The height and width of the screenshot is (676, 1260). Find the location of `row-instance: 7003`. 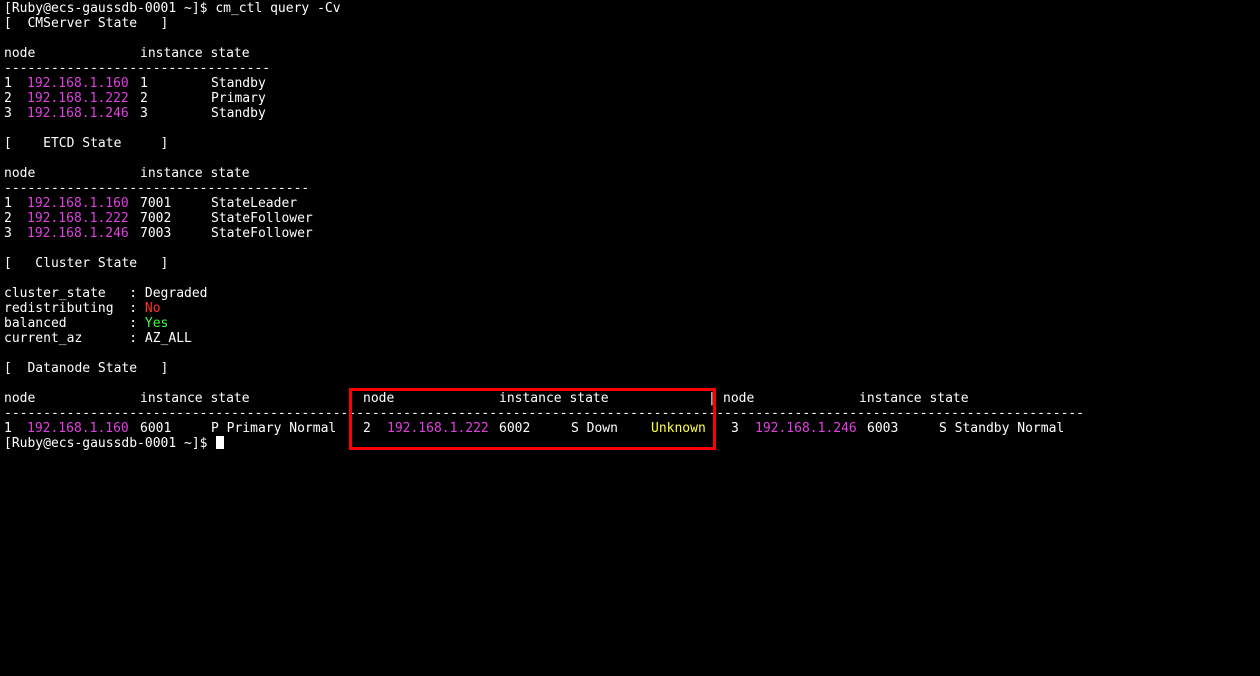

row-instance: 7003 is located at coordinates (156, 233).